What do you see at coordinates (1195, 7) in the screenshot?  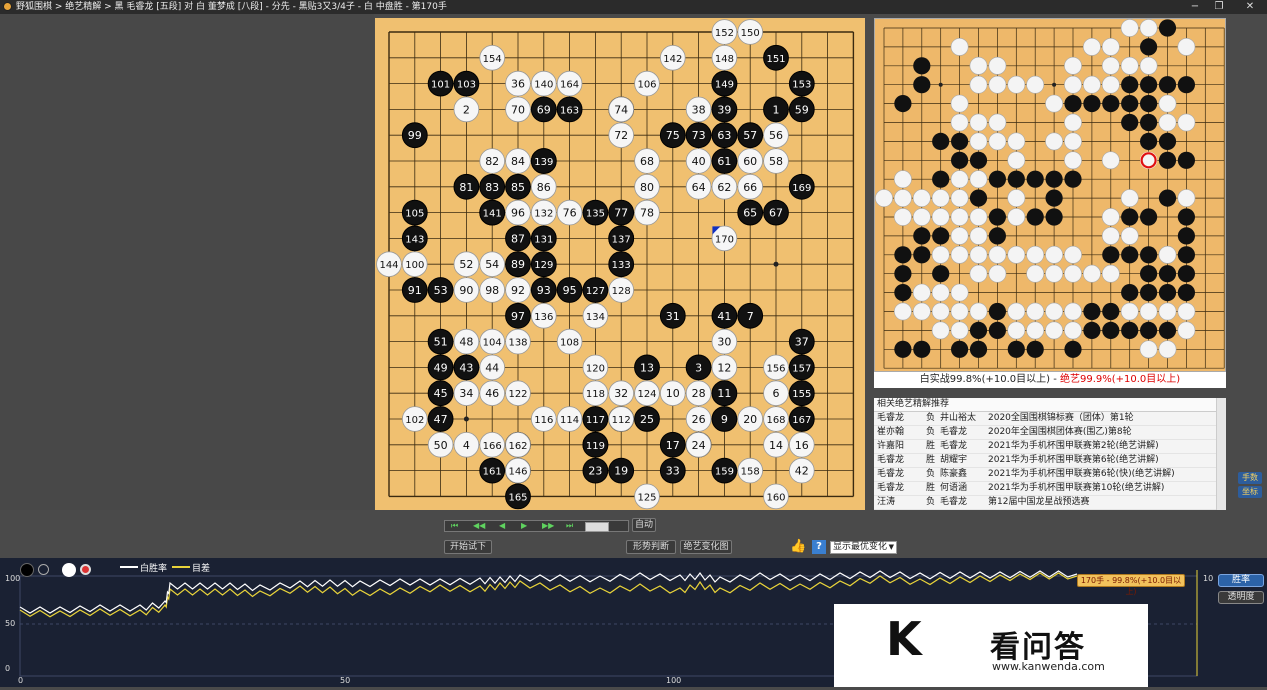 I see `minimize-button: −` at bounding box center [1195, 7].